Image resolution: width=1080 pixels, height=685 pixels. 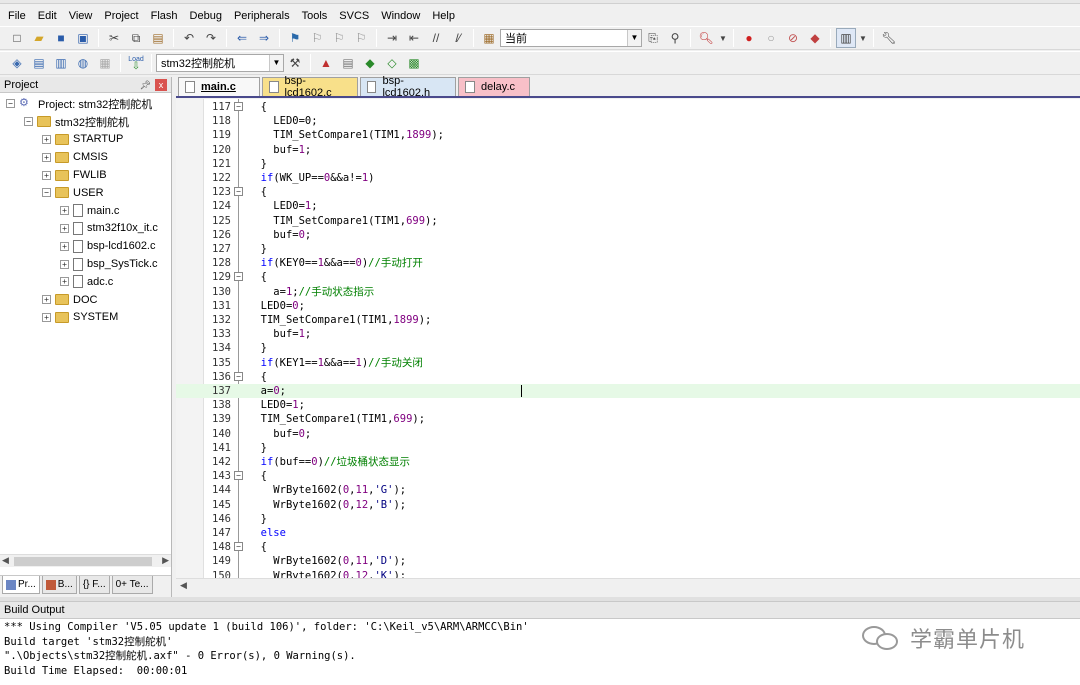 I want to click on search-icon: 🔍︎, so click(x=706, y=38).